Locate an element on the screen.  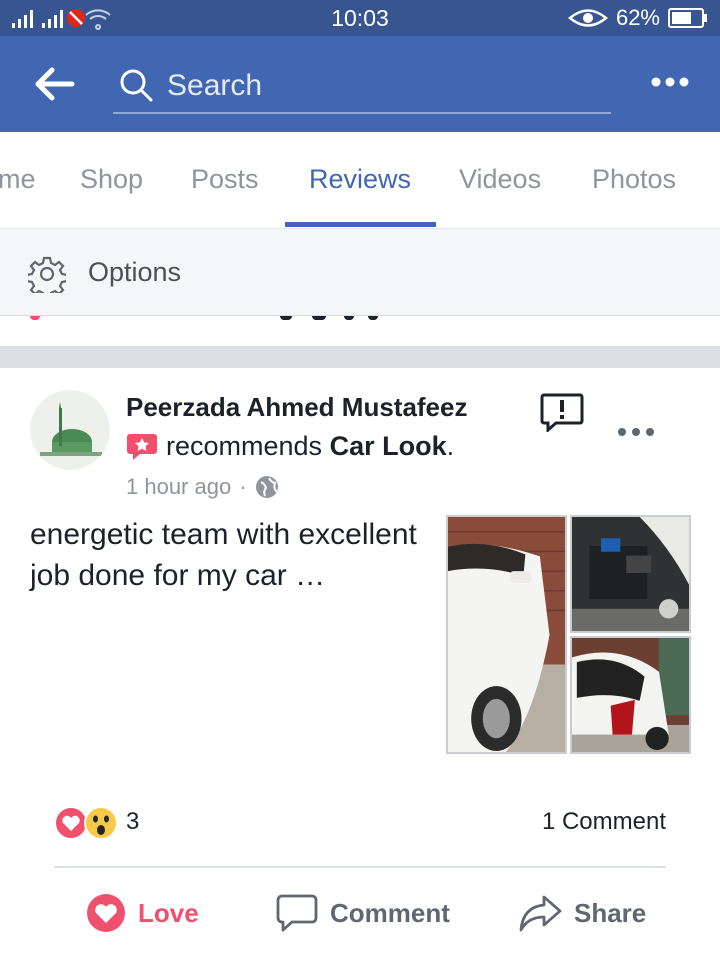
recommends-text: recommends is located at coordinates (244, 445).